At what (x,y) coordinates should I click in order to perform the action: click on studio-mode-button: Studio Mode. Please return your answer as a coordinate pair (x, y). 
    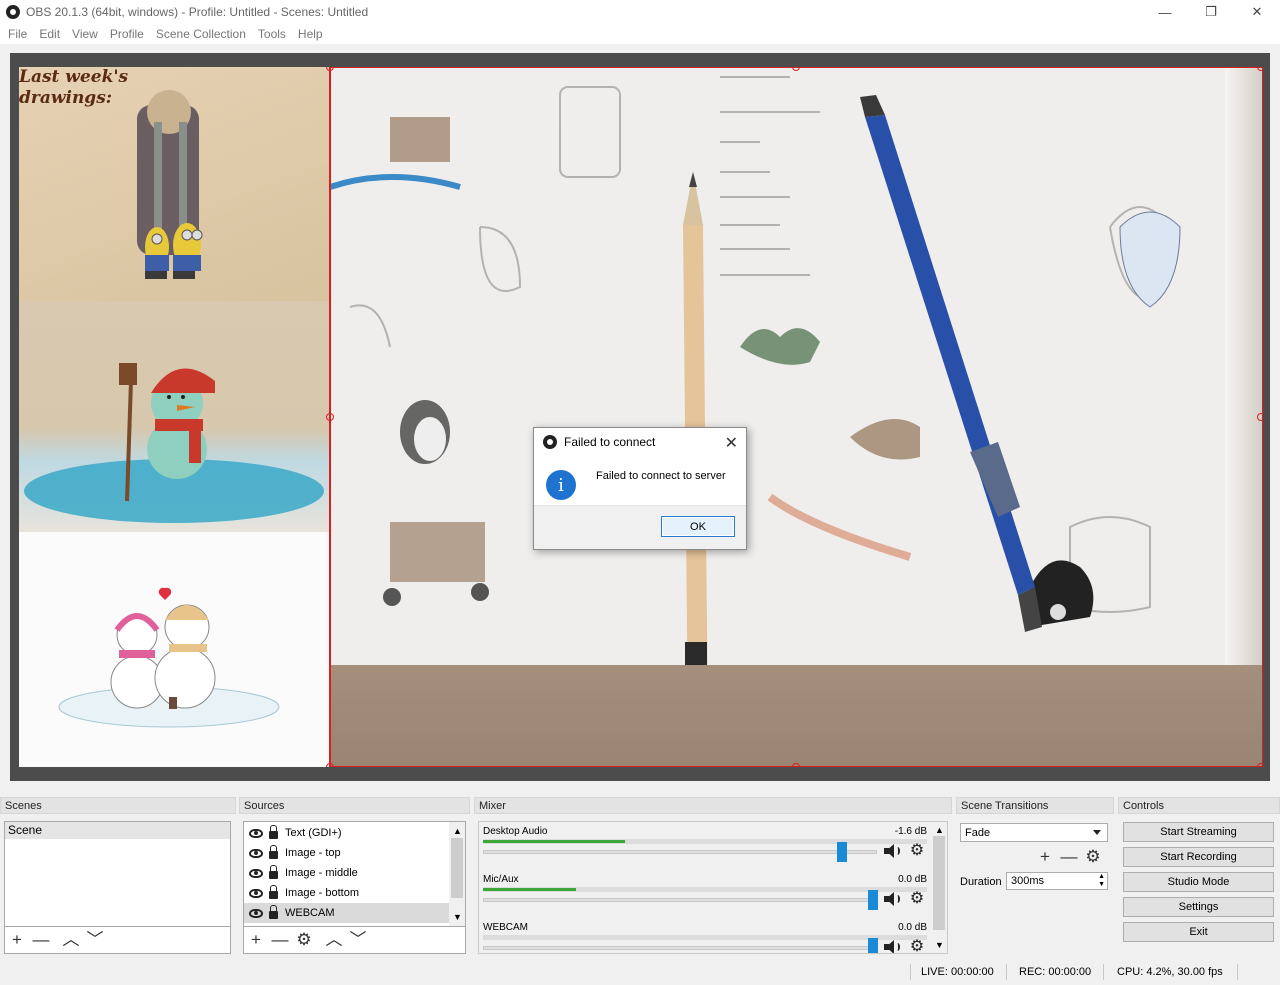
    Looking at the image, I should click on (1198, 882).